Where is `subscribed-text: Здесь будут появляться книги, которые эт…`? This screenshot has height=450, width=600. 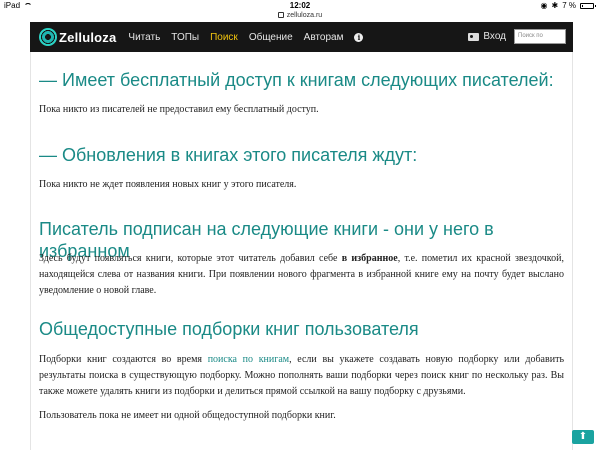
subscribed-text: Здесь будут появляться книги, которые эт… is located at coordinates (301, 275).